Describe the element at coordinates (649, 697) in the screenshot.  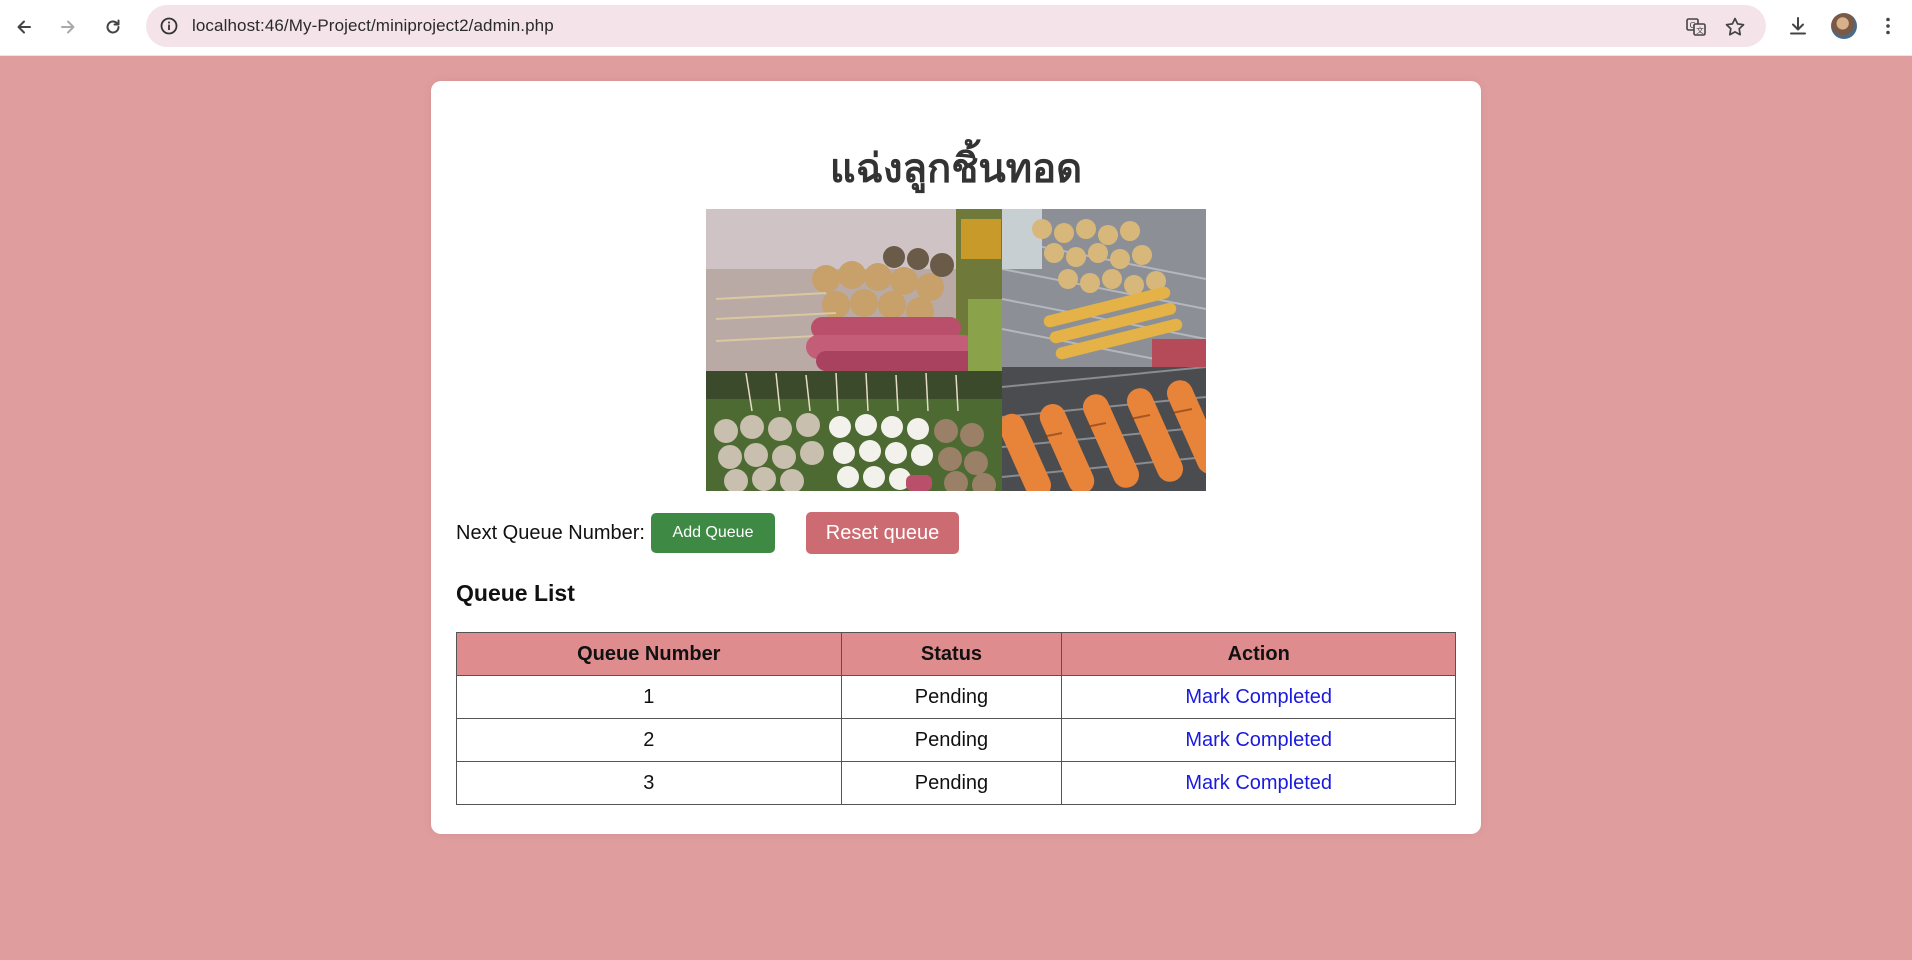
I see `queue-number-cell: 1` at that location.